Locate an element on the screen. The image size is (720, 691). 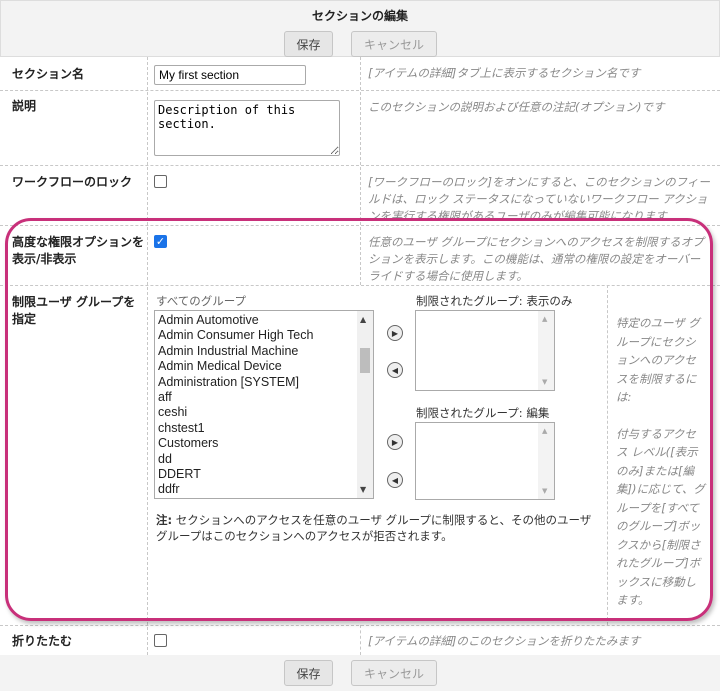
dialog-title: セクションの編集 is located at coordinates (359, 16).